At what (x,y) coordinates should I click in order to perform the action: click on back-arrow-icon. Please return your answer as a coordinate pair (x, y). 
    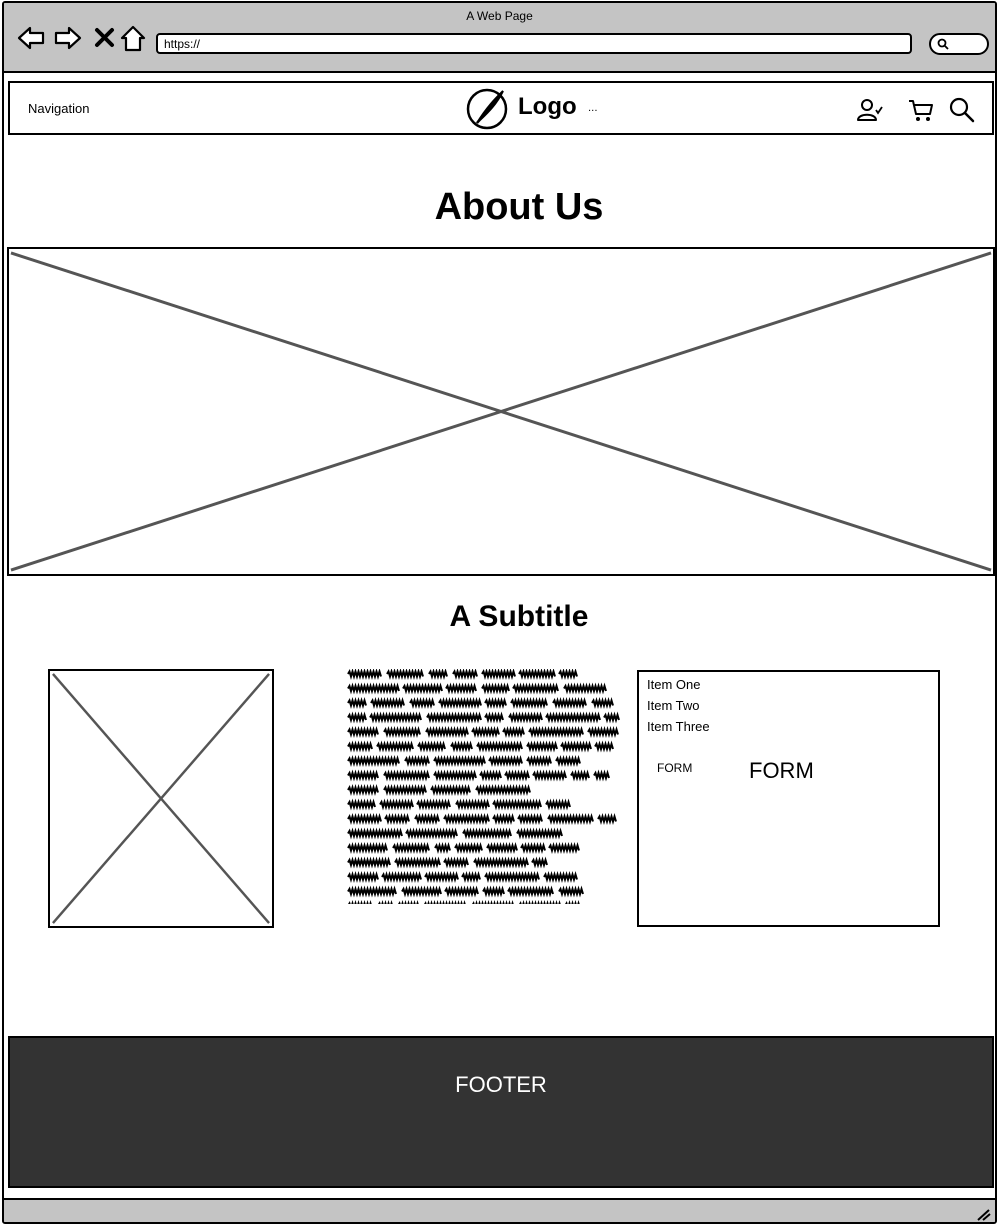
    Looking at the image, I should click on (31, 38).